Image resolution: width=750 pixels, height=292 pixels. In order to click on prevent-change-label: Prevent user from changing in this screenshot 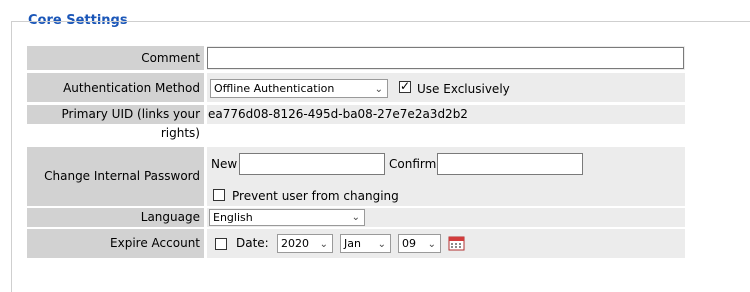, I will do `click(315, 196)`.